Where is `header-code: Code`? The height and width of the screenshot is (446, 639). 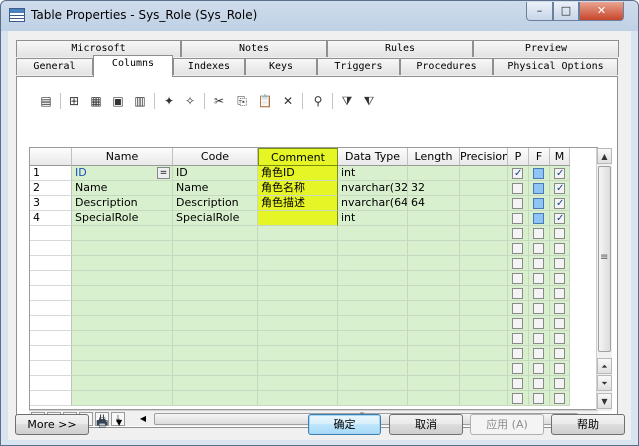
header-code: Code is located at coordinates (215, 157).